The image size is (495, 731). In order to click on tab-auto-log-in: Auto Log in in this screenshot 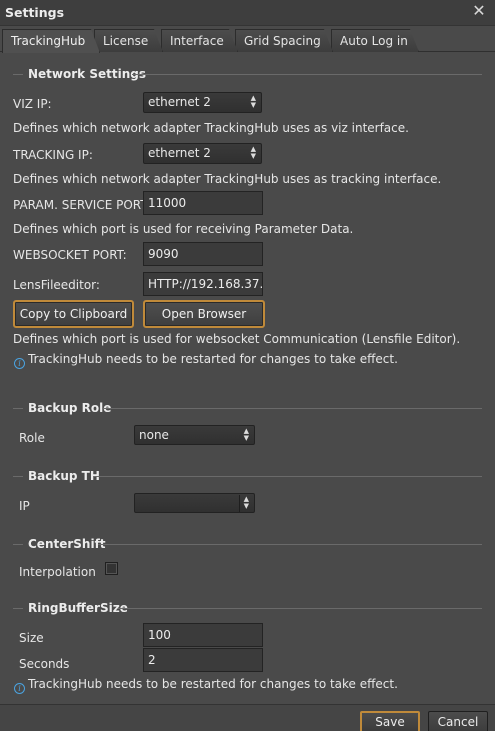, I will do `click(375, 40)`.